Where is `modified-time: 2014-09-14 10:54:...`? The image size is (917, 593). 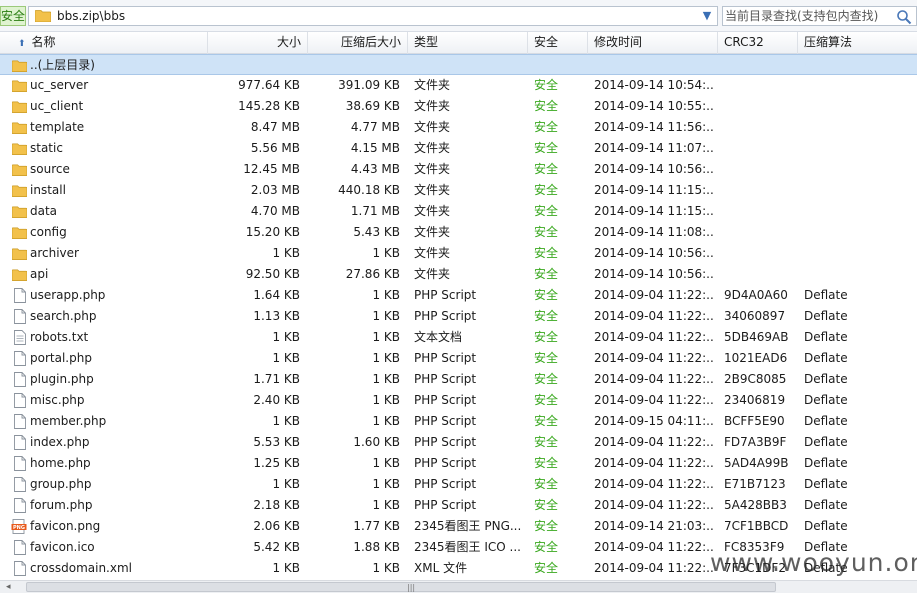 modified-time: 2014-09-14 10:54:... is located at coordinates (654, 85).